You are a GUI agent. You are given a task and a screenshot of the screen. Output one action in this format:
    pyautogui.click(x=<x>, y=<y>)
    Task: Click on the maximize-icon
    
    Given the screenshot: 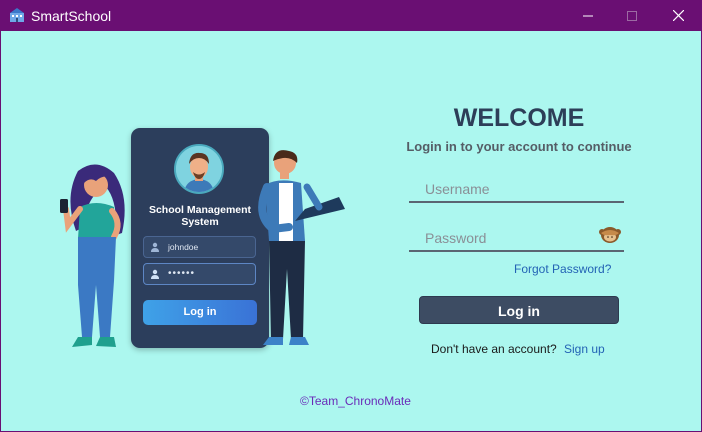 What is the action you would take?
    pyautogui.click(x=632, y=15)
    